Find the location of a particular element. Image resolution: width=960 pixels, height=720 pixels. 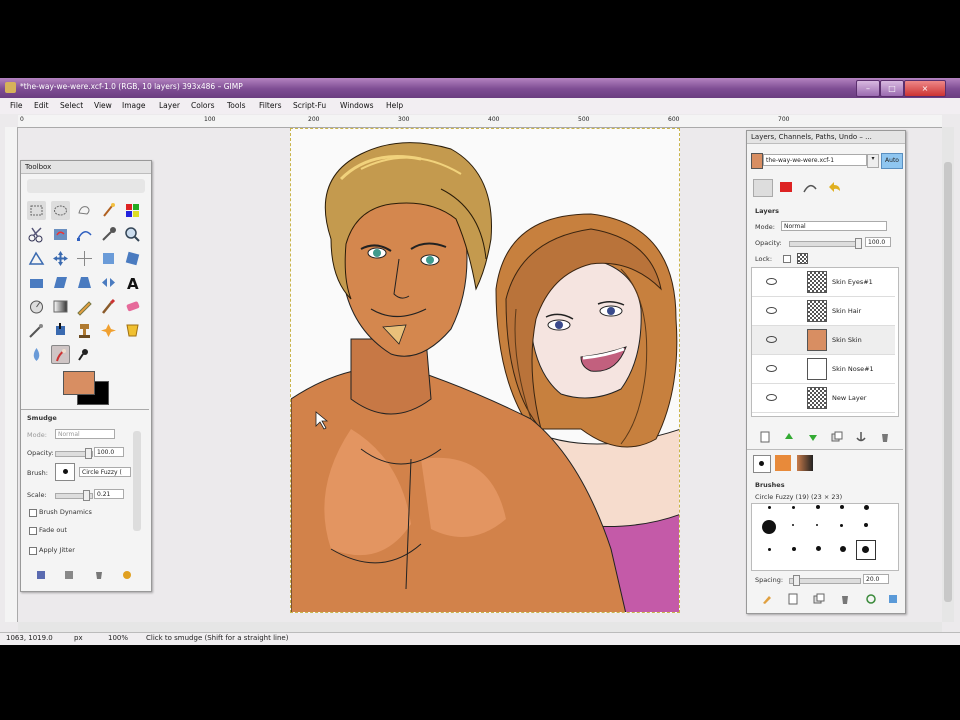

open-brushes-dialog-icon is located at coordinates (893, 599).